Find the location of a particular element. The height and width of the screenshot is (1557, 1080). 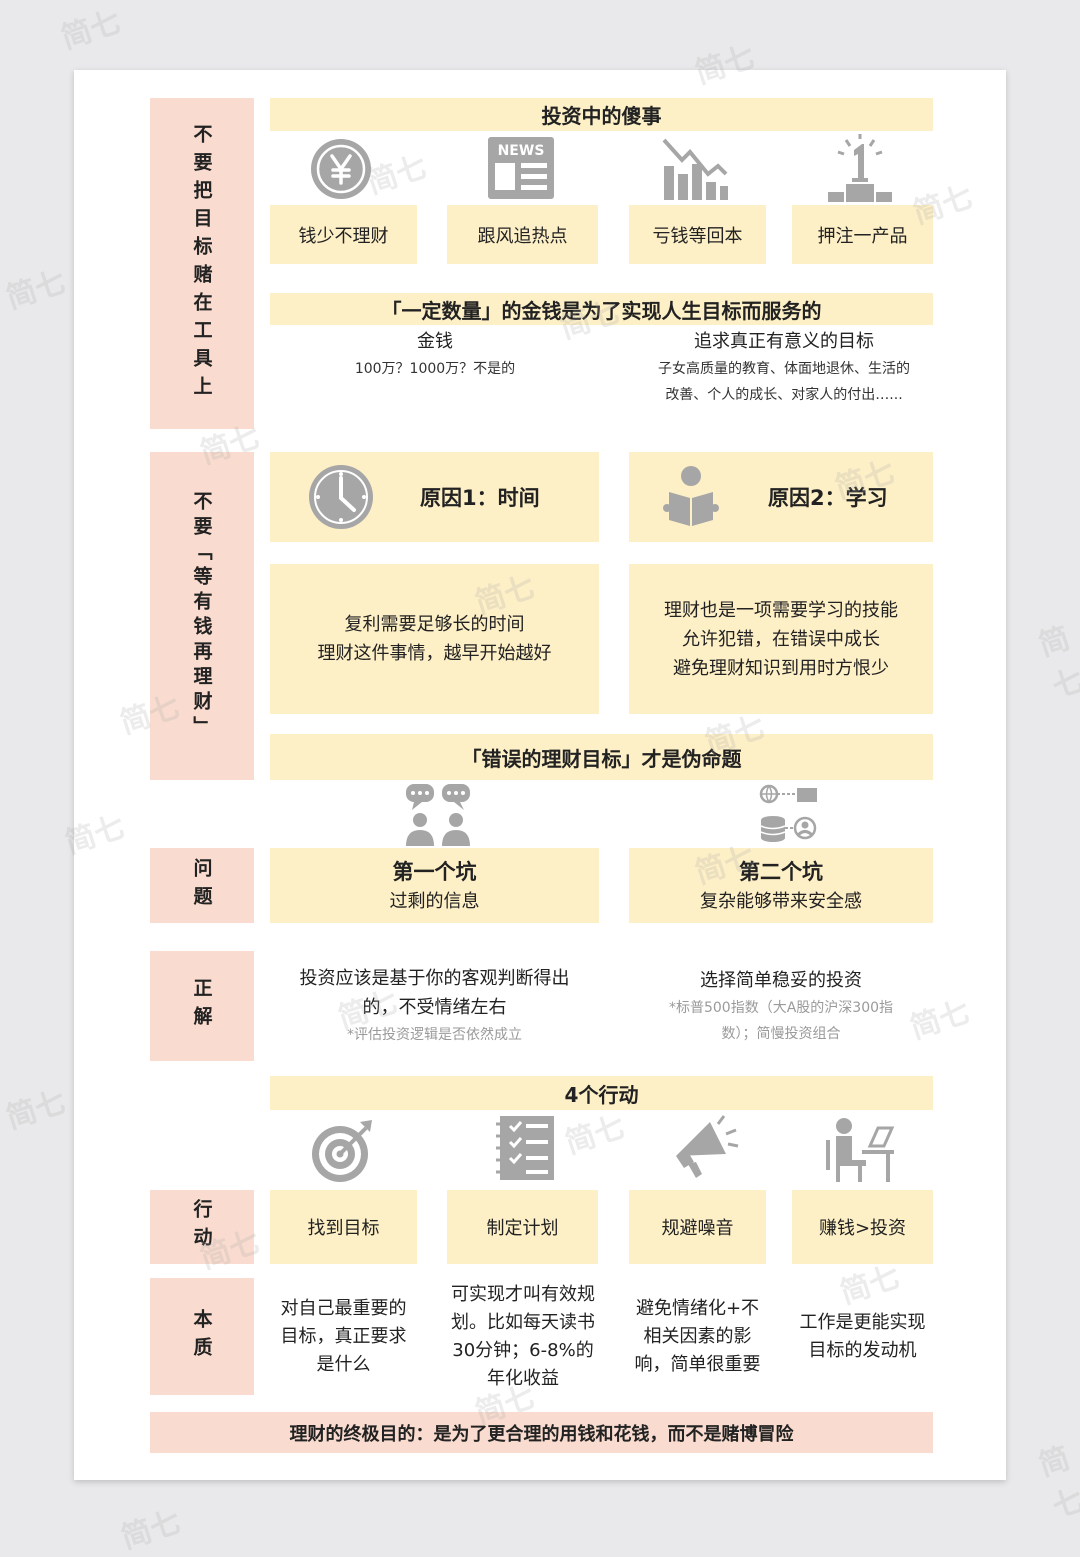

clock-icon is located at coordinates (341, 497).